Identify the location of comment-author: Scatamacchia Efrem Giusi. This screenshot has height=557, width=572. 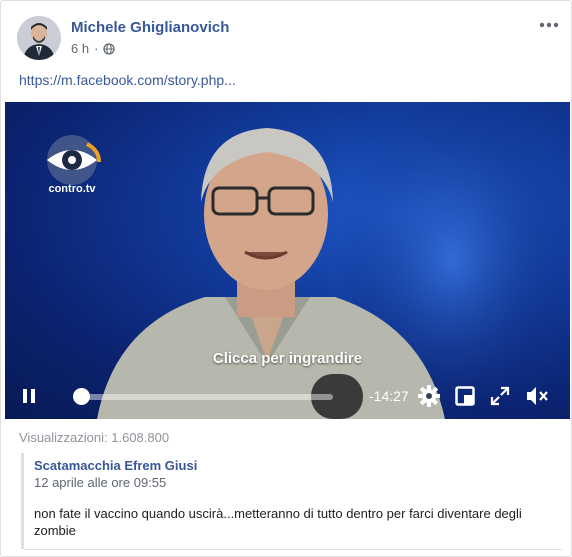
(115, 465).